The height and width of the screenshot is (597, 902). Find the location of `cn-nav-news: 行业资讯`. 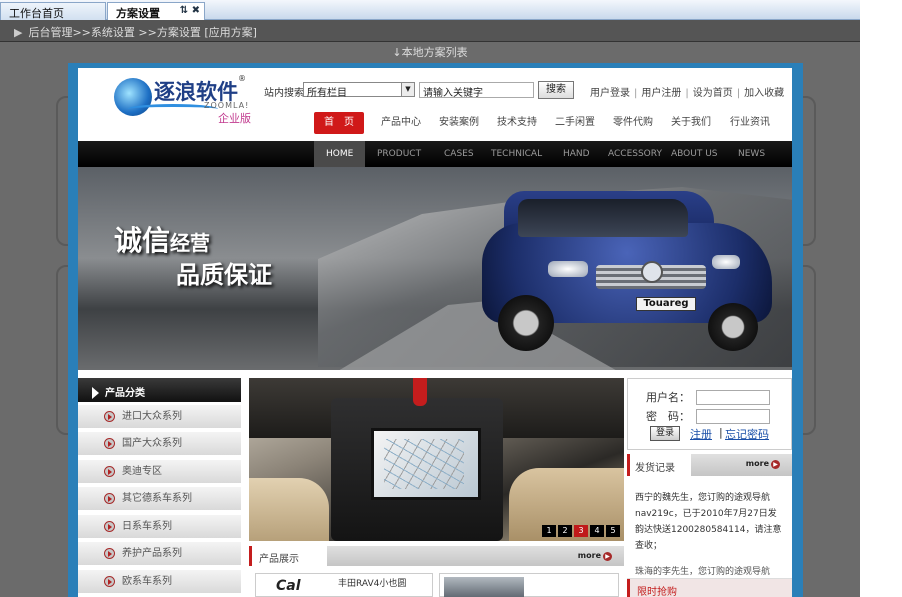

cn-nav-news: 行业资讯 is located at coordinates (750, 123).